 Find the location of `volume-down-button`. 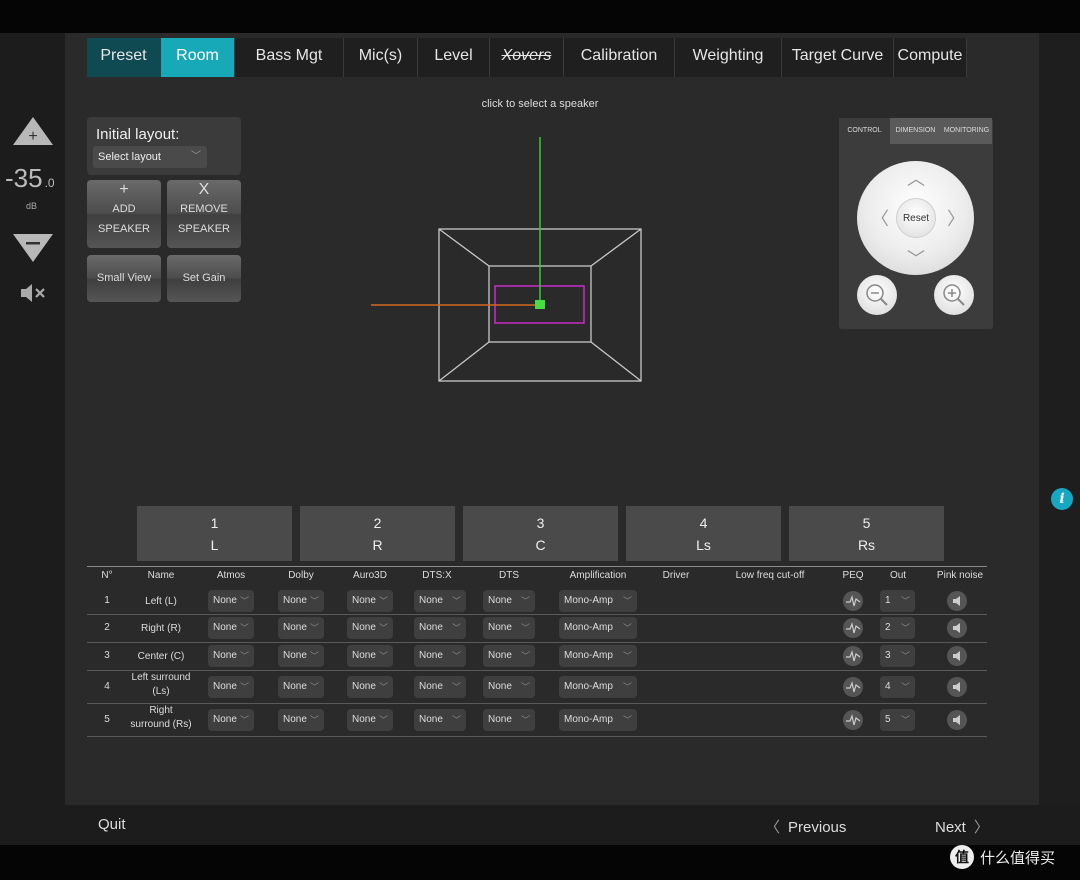

volume-down-button is located at coordinates (33, 248).